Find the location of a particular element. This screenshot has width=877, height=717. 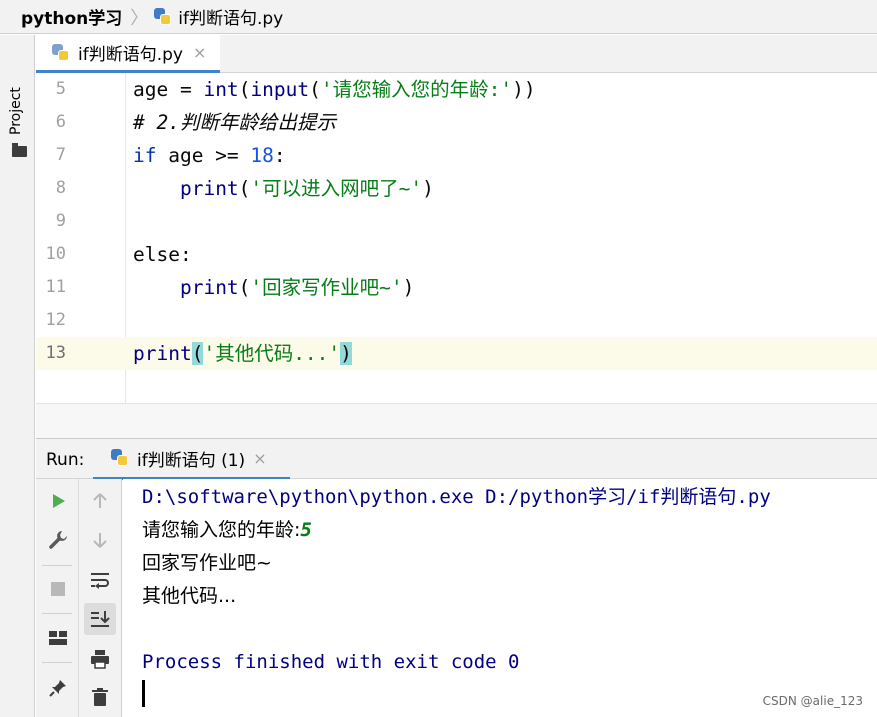

breadcrumb-file: if判断语句.py is located at coordinates (230, 16).